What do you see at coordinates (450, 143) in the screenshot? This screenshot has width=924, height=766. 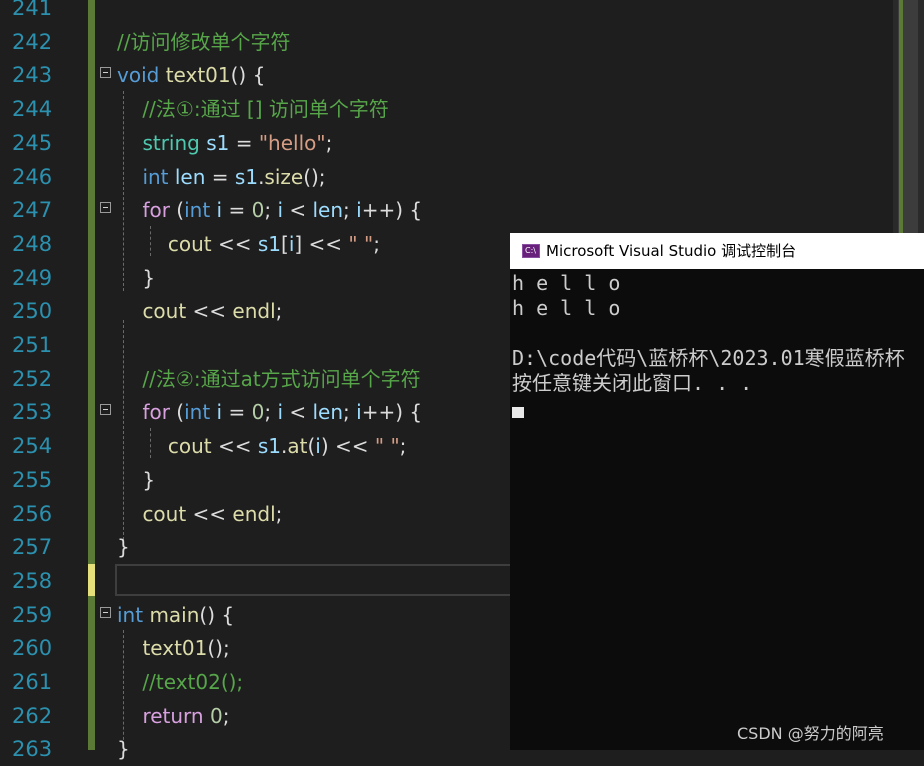 I see `code-line: 245 string s1 = "hello";` at bounding box center [450, 143].